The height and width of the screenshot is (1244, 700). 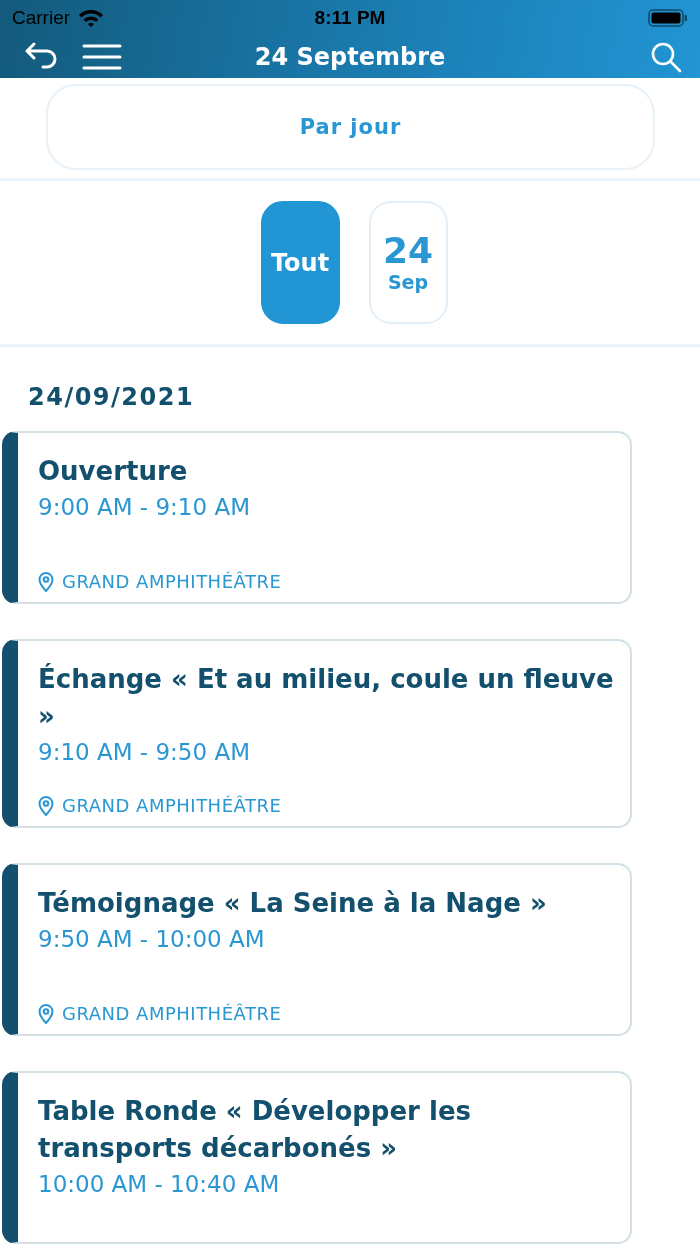 What do you see at coordinates (152, 939) in the screenshot?
I see `event-time: 9:50 AM - 10:00 AM` at bounding box center [152, 939].